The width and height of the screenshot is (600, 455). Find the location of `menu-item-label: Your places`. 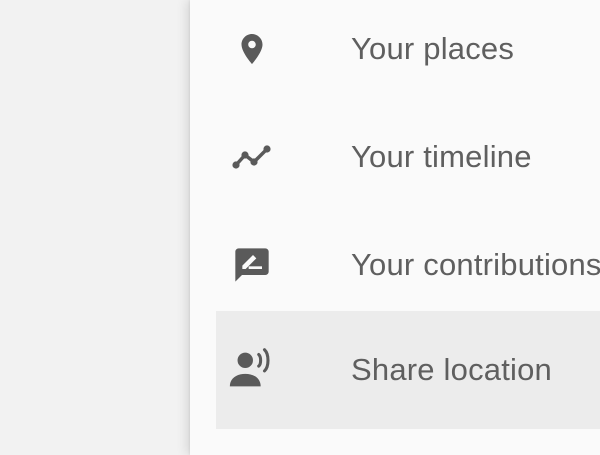

menu-item-label: Your places is located at coordinates (433, 48).